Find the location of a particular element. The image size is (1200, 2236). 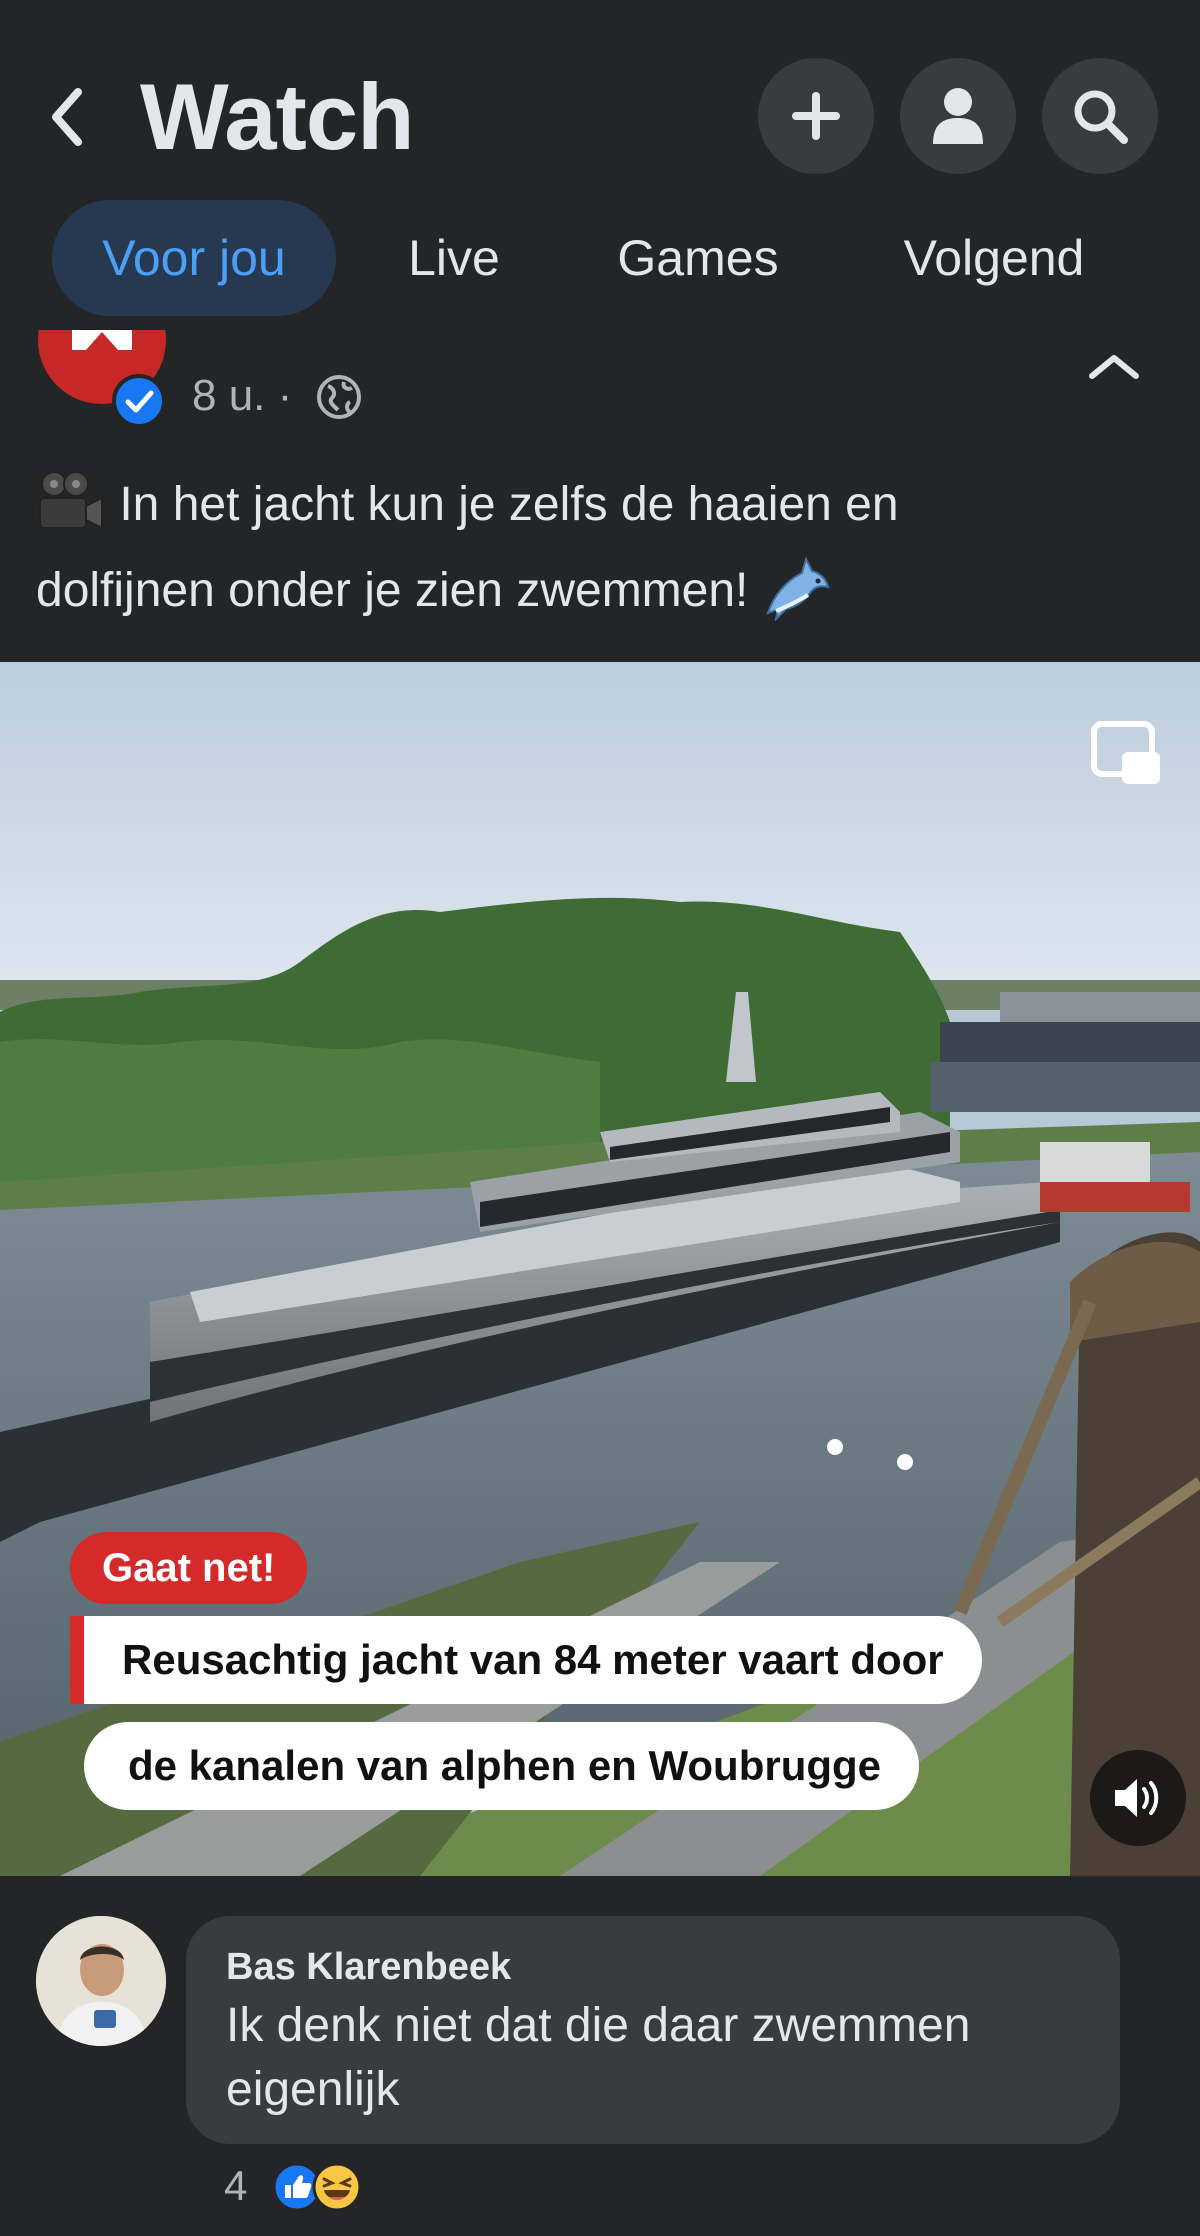

profile-icon is located at coordinates (958, 116).